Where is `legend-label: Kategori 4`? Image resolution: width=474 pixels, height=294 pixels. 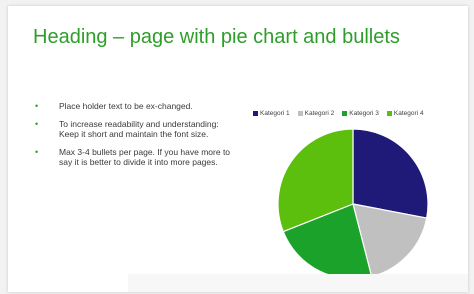 legend-label: Kategori 4 is located at coordinates (408, 113).